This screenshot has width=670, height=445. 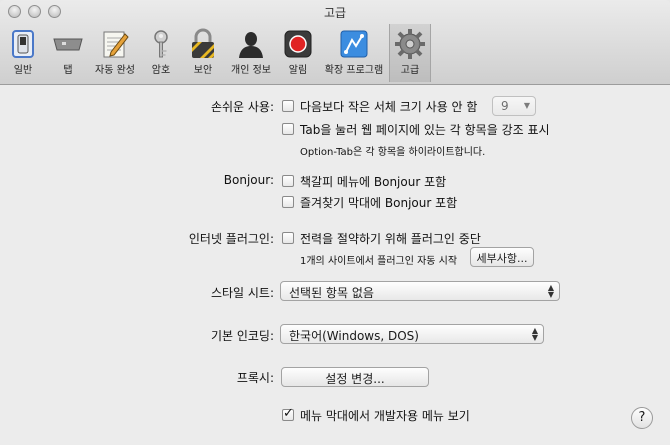 What do you see at coordinates (335, 13) in the screenshot?
I see `window-title: 고급` at bounding box center [335, 13].